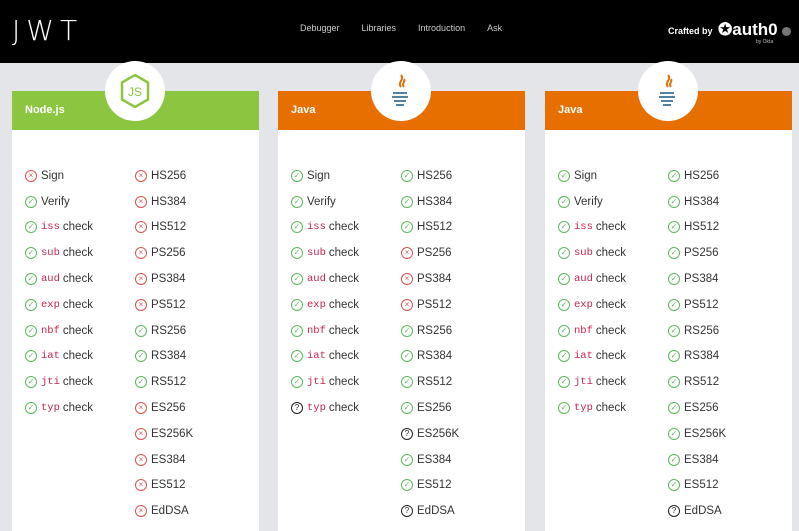 Image resolution: width=799 pixels, height=531 pixels. I want to click on algorithm-label: RS384, so click(169, 356).